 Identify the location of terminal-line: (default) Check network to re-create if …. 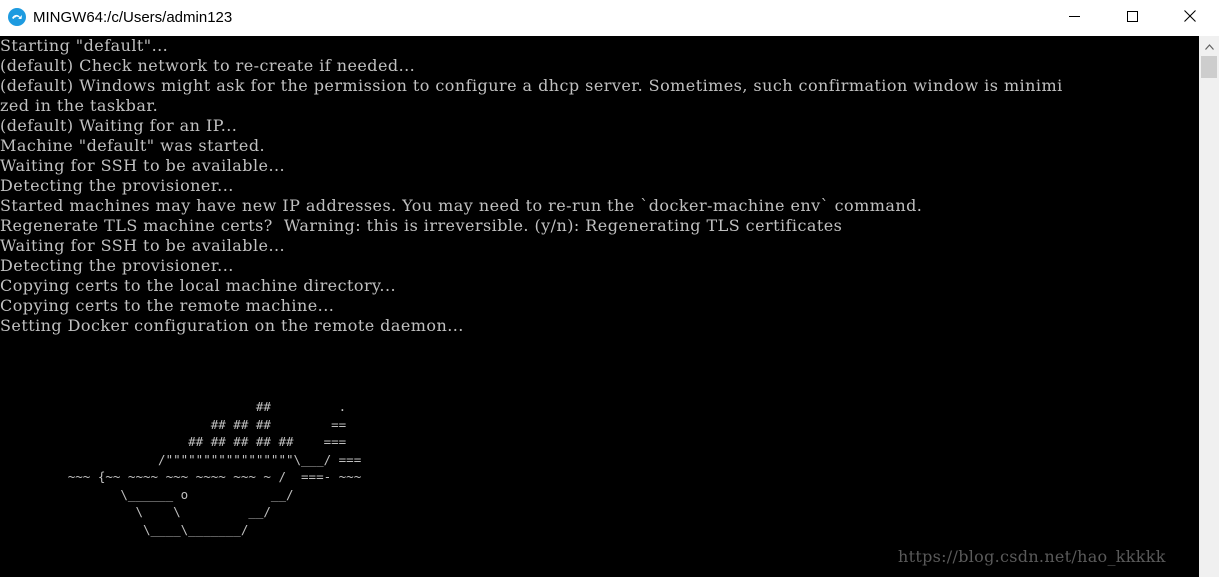
(208, 65).